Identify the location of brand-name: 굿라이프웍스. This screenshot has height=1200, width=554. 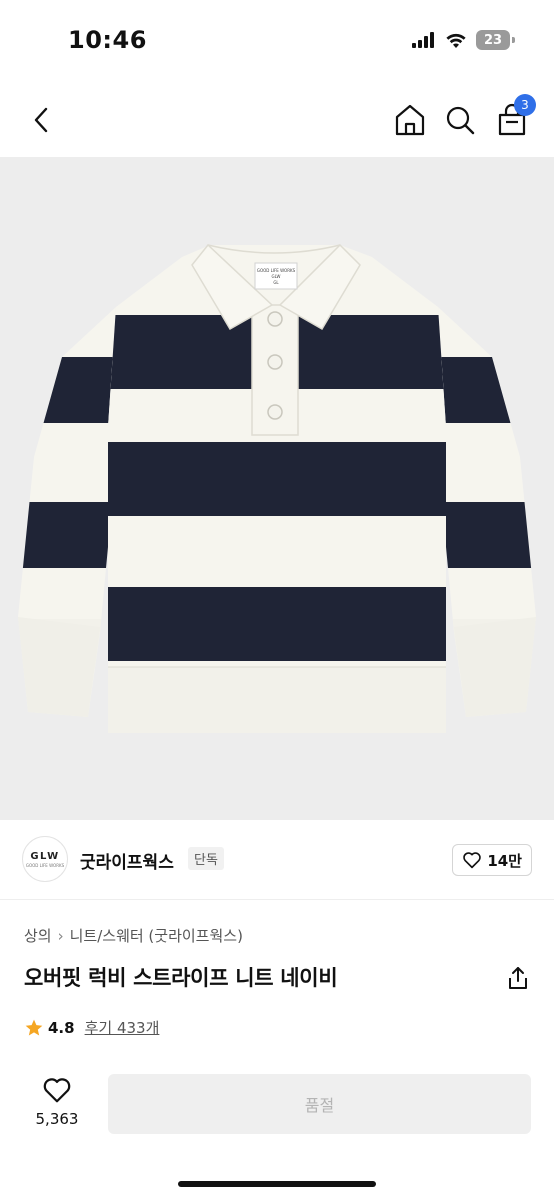
(127, 860).